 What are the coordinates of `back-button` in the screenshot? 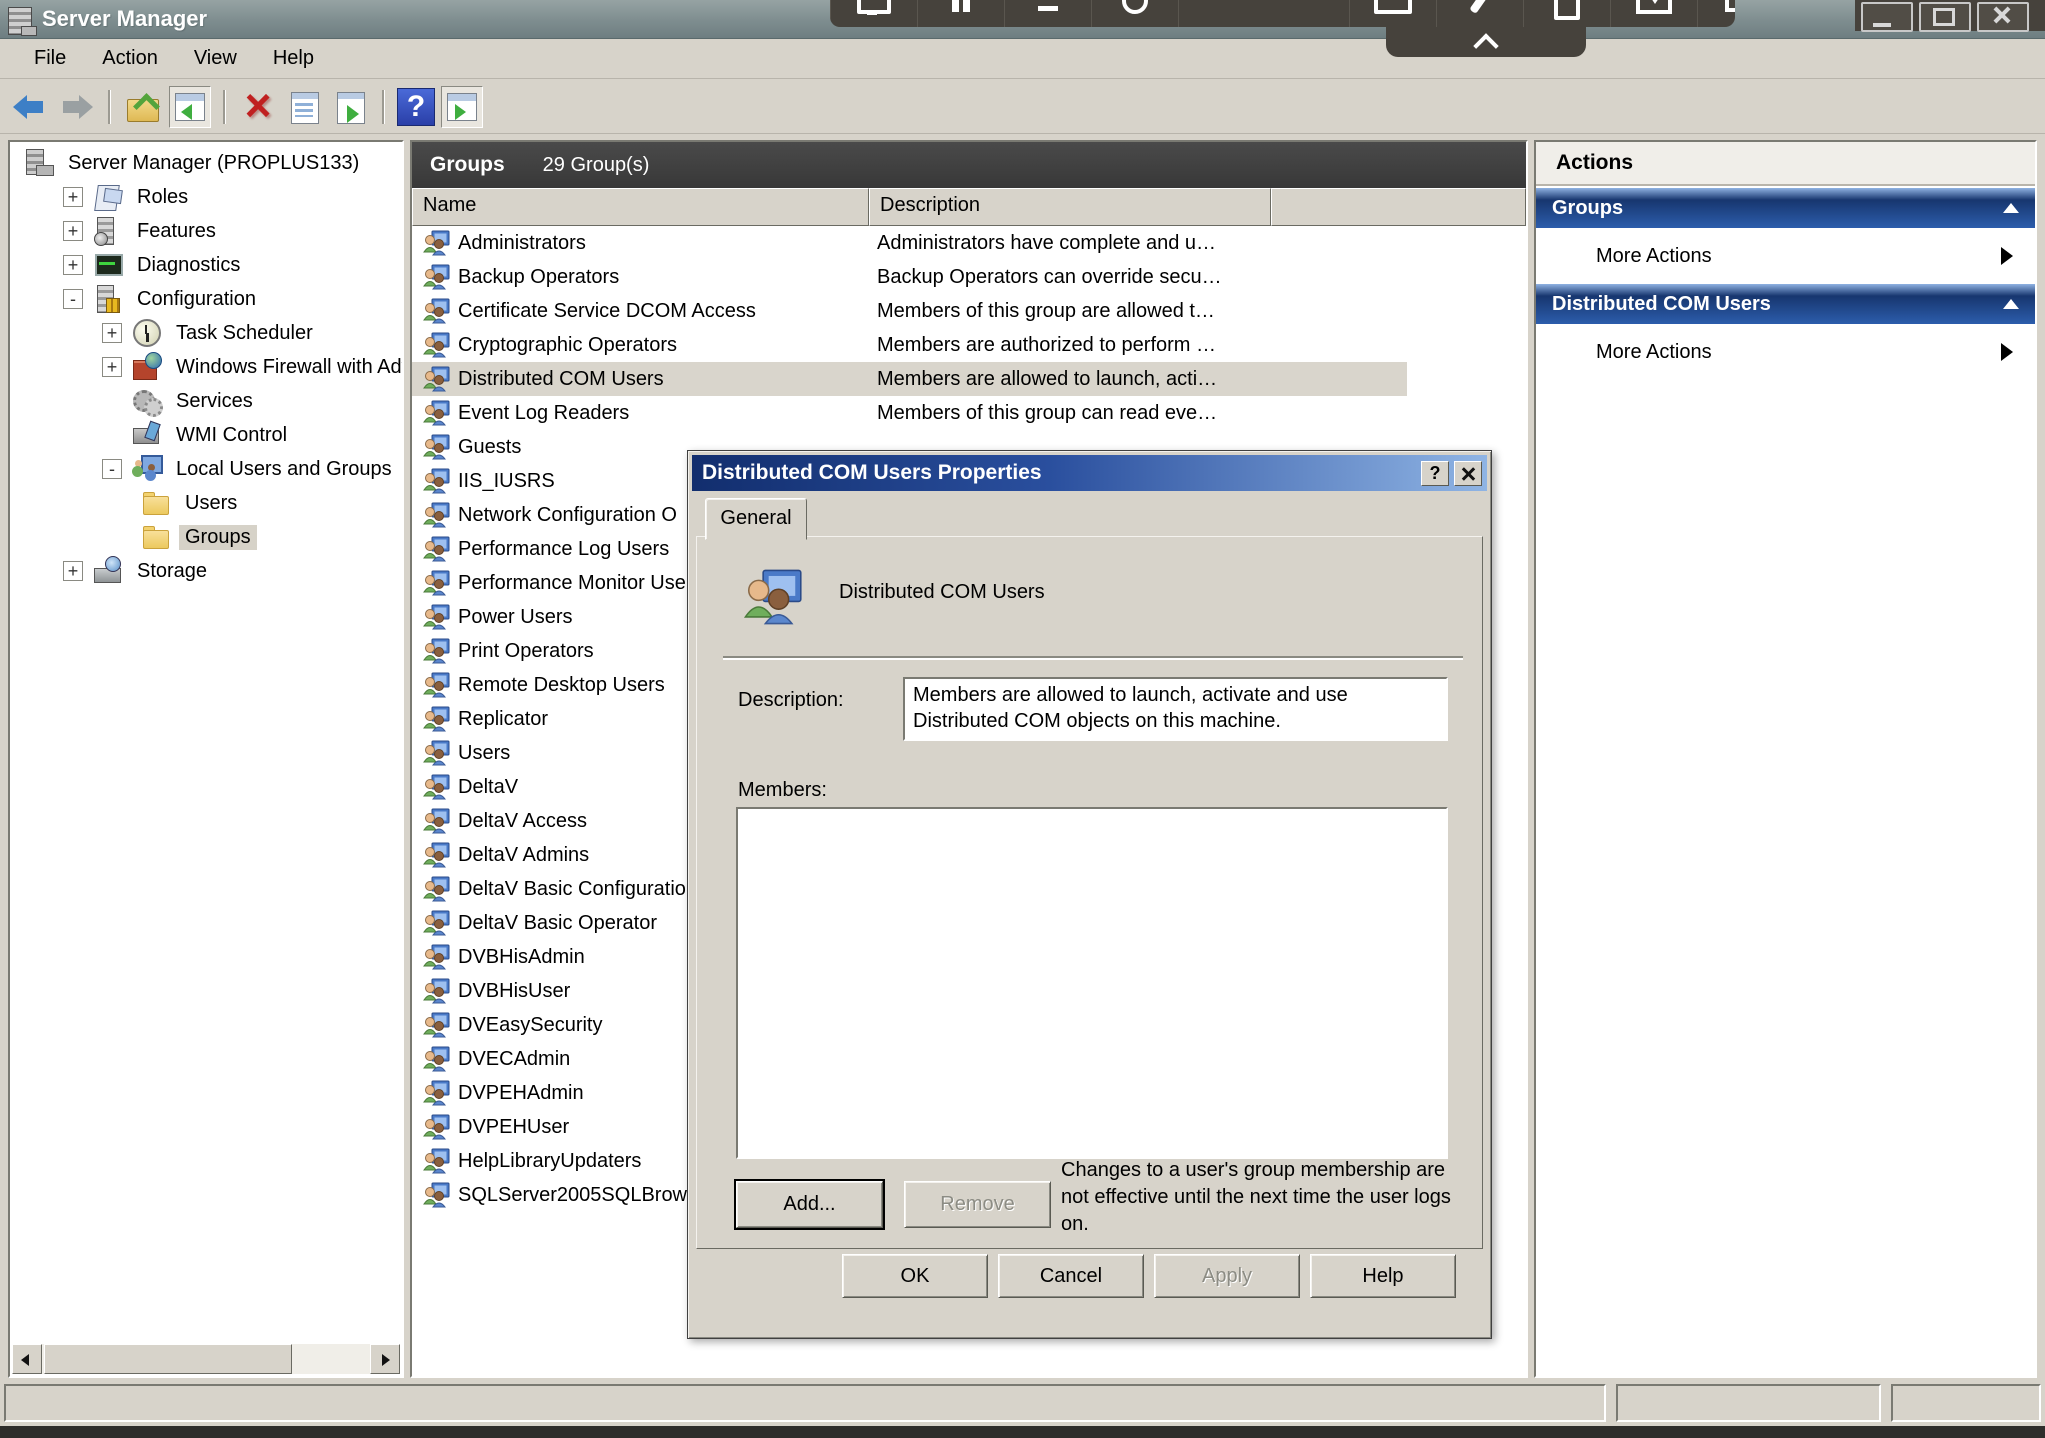 It's located at (30, 107).